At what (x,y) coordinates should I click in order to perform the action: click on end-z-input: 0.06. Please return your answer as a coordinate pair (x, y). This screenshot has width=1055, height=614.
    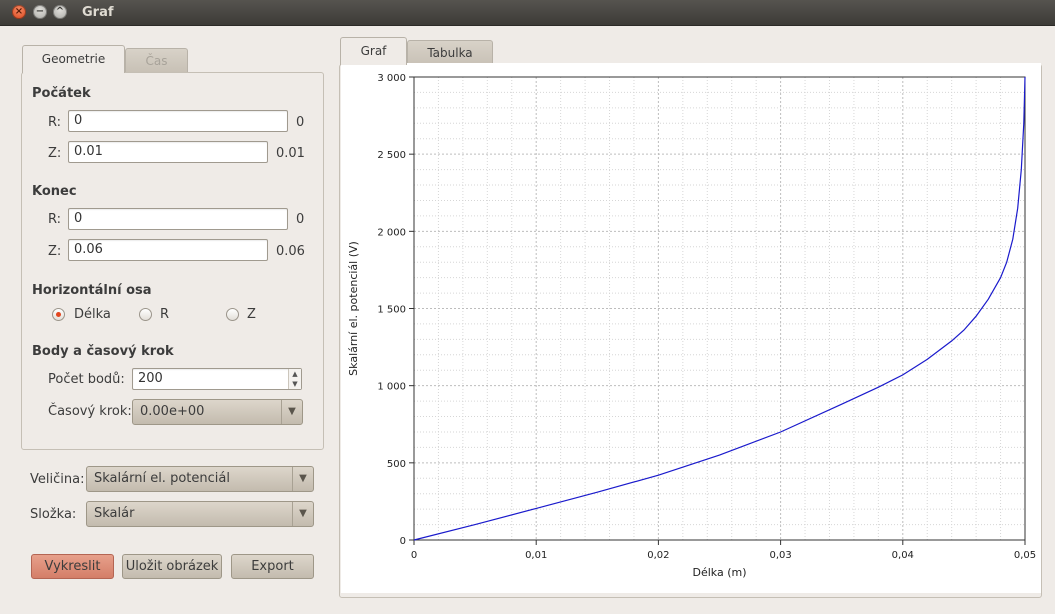
    Looking at the image, I should click on (168, 250).